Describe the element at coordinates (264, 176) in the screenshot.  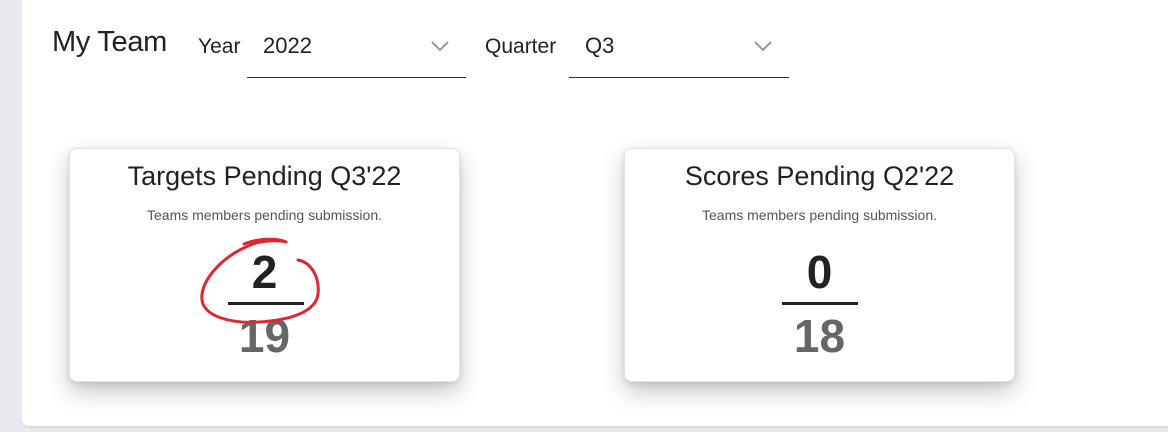
I see `card-title: Targets Pending Q3'22` at that location.